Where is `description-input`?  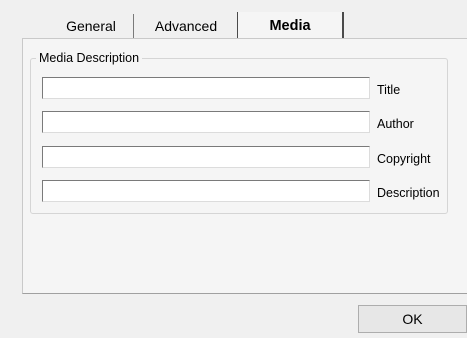 description-input is located at coordinates (206, 191).